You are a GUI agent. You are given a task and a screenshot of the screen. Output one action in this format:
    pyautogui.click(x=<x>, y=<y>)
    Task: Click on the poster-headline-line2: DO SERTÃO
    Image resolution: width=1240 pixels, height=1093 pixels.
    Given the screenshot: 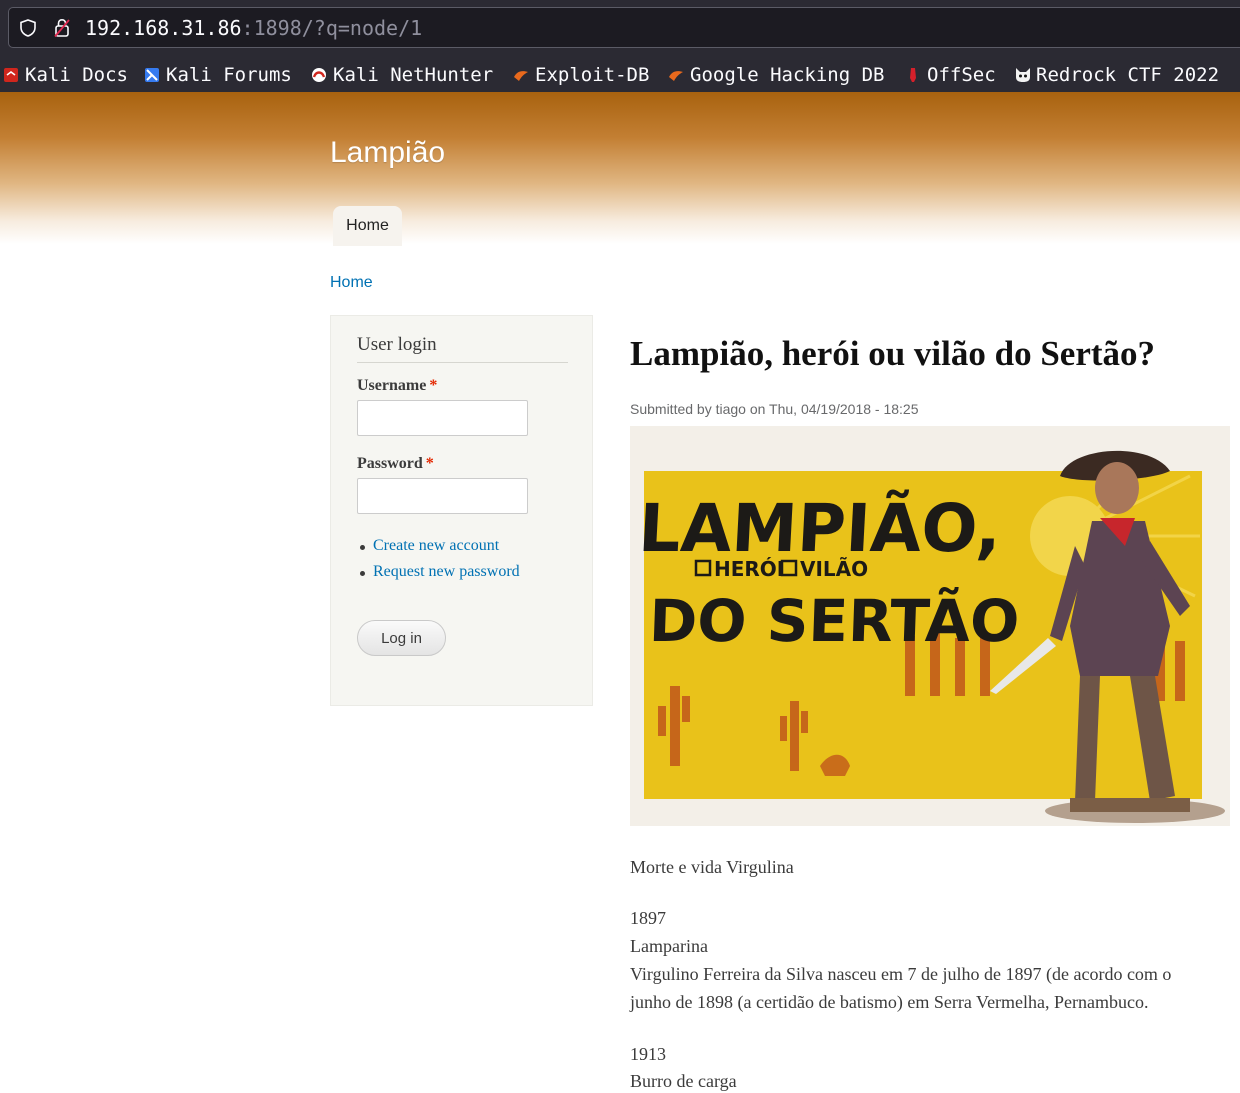 What is the action you would take?
    pyautogui.click(x=834, y=620)
    